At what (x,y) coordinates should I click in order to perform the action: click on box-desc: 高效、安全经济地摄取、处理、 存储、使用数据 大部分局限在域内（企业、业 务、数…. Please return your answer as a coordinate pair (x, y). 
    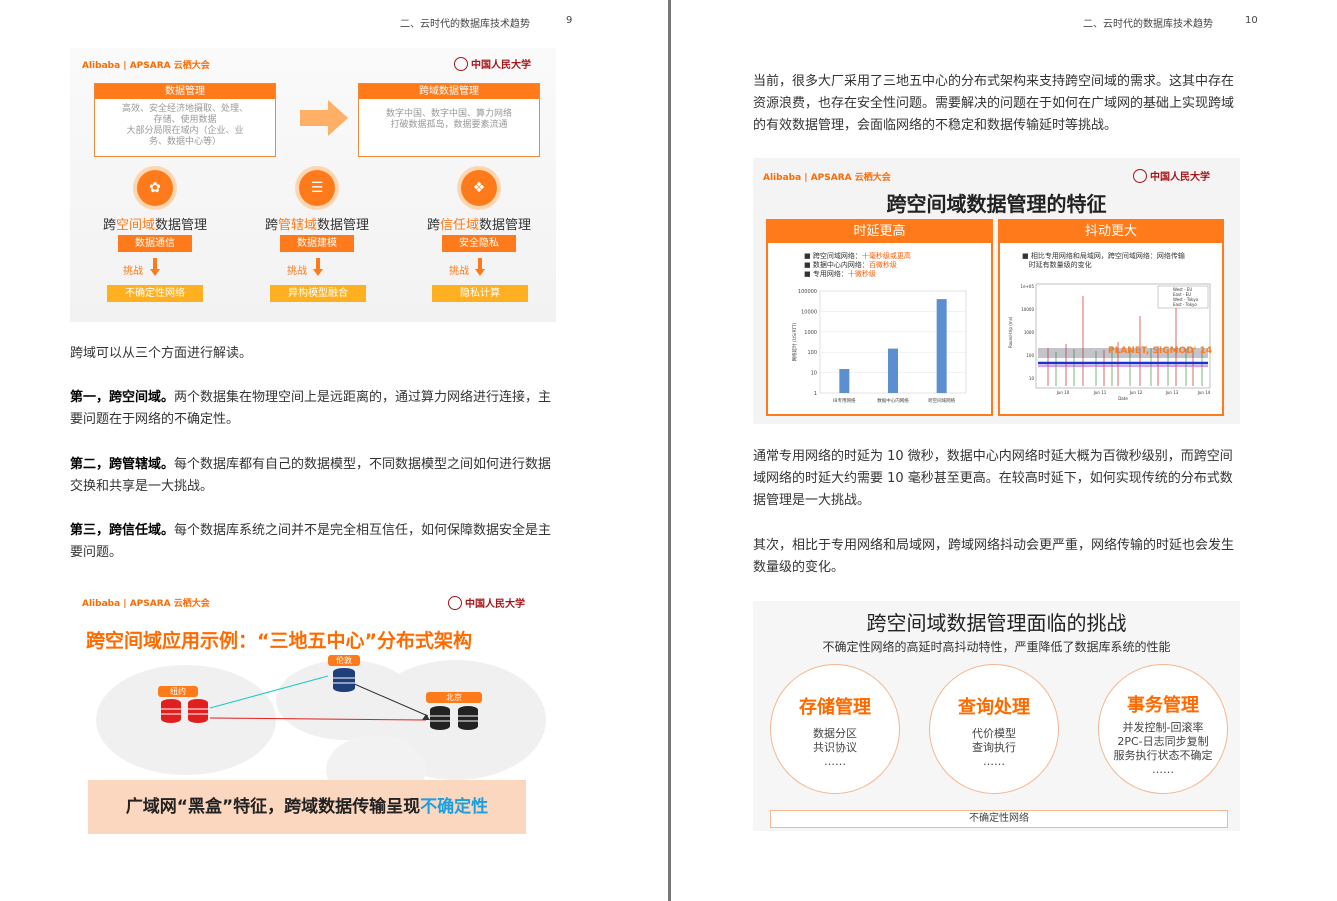
    Looking at the image, I should click on (184, 125).